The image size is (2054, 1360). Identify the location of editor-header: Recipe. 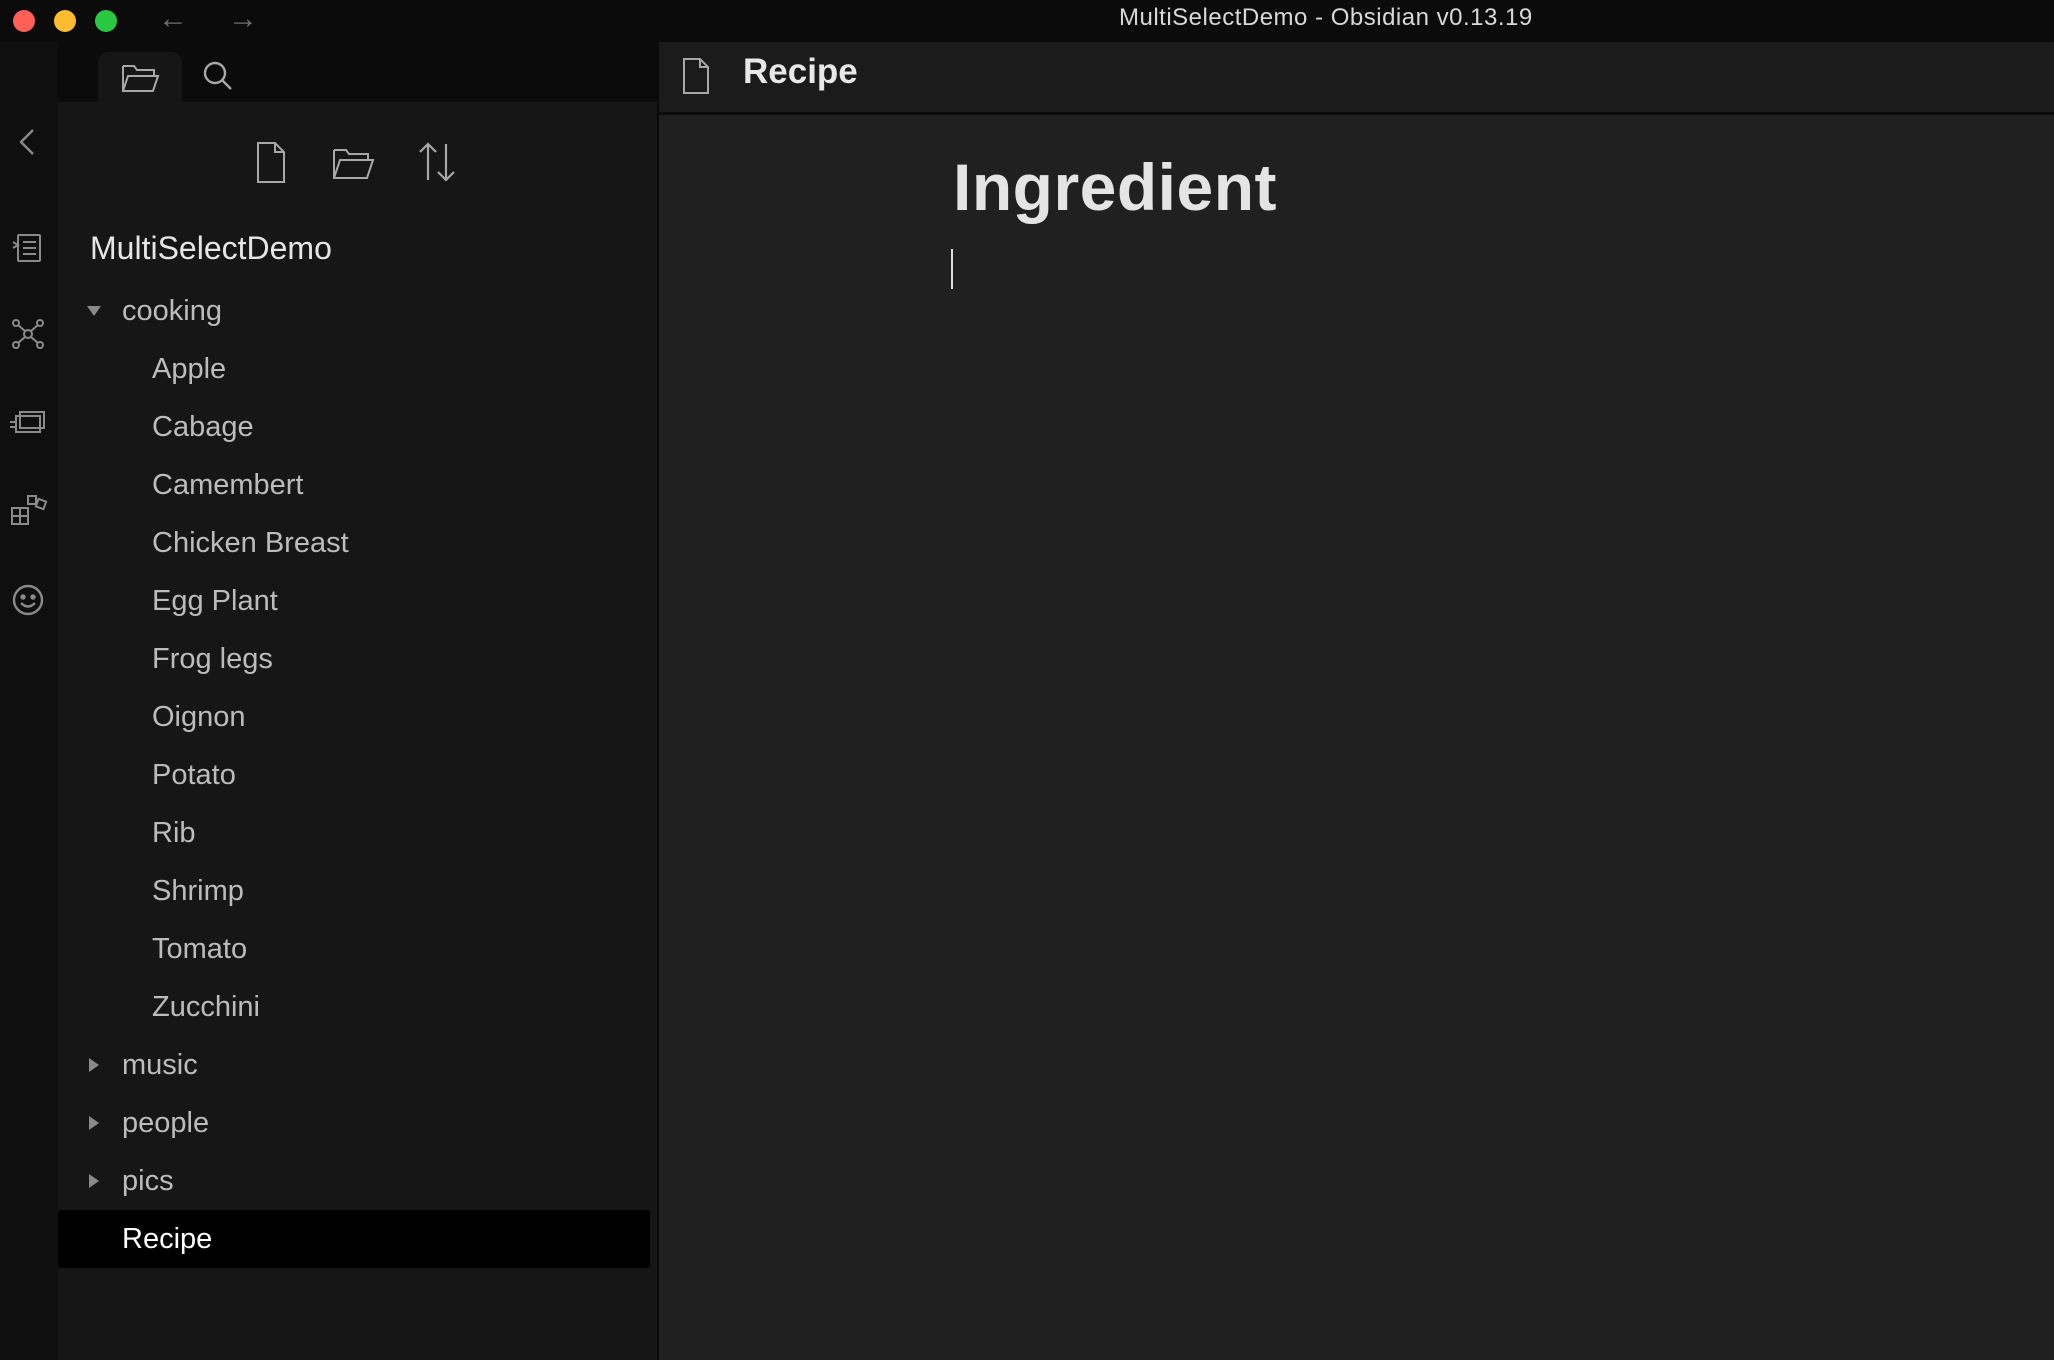
(1356, 78).